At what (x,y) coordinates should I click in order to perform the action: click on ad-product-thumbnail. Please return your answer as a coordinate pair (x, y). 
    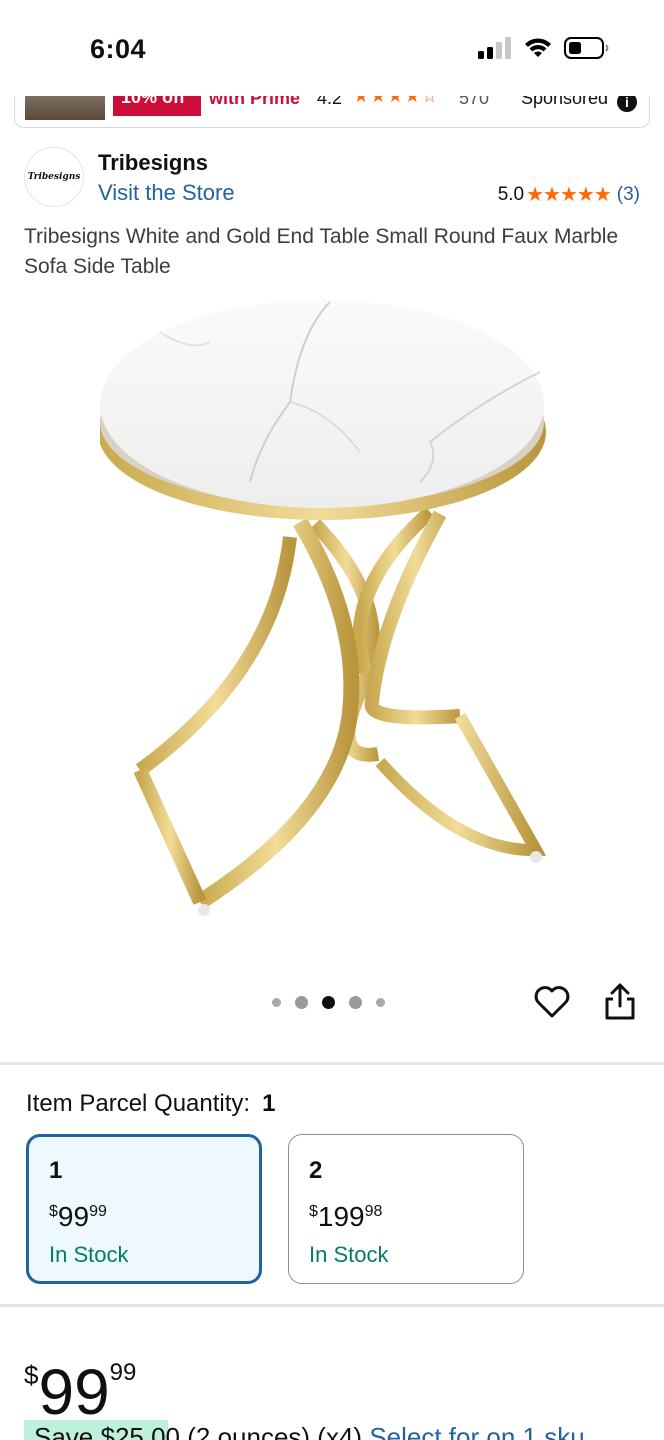
    Looking at the image, I should click on (65, 108).